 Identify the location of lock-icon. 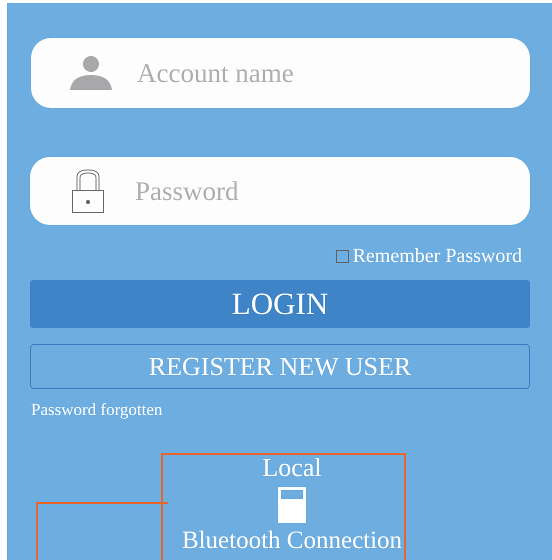
(88, 191).